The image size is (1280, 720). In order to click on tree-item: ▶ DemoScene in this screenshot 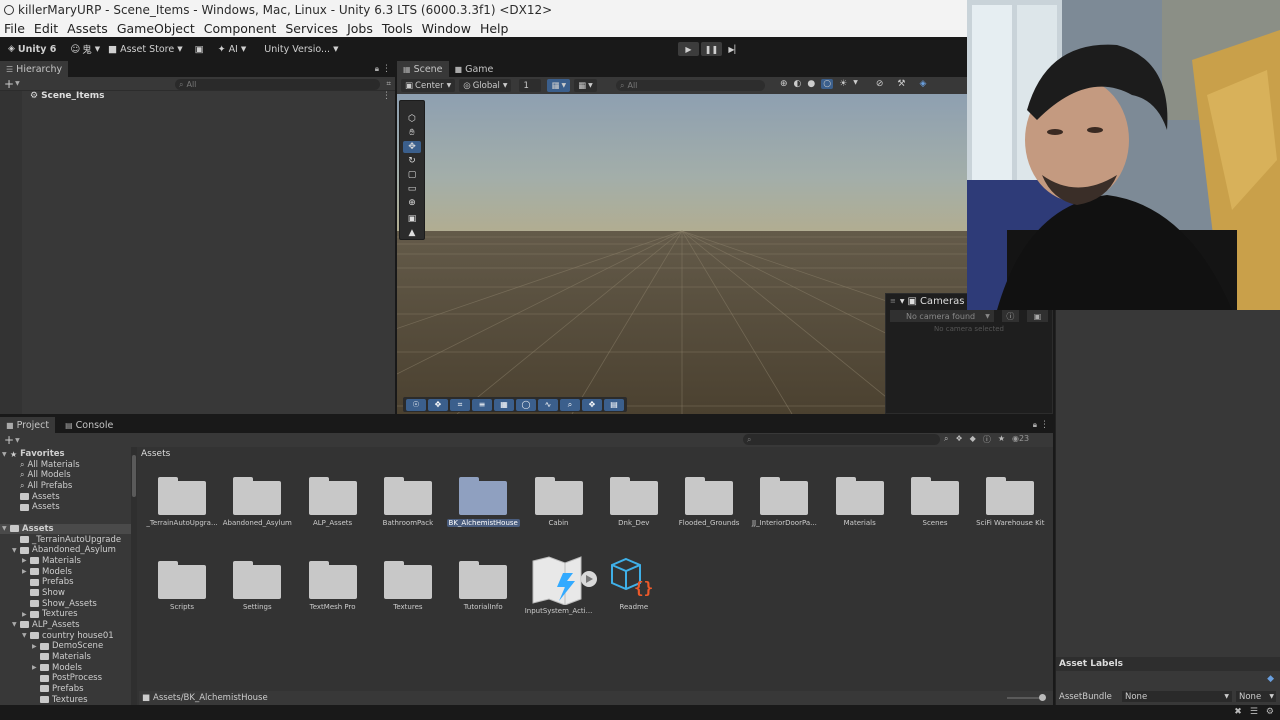, I will do `click(65, 646)`.